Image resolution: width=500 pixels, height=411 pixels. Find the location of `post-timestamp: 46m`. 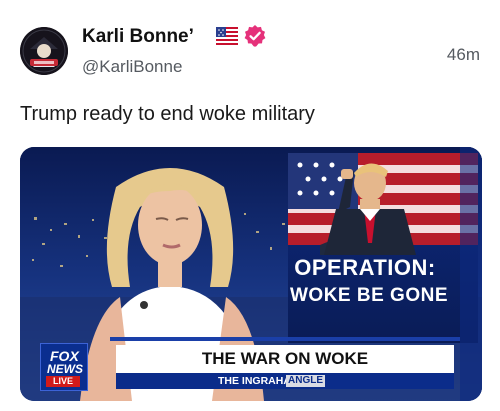

post-timestamp: 46m is located at coordinates (463, 55).